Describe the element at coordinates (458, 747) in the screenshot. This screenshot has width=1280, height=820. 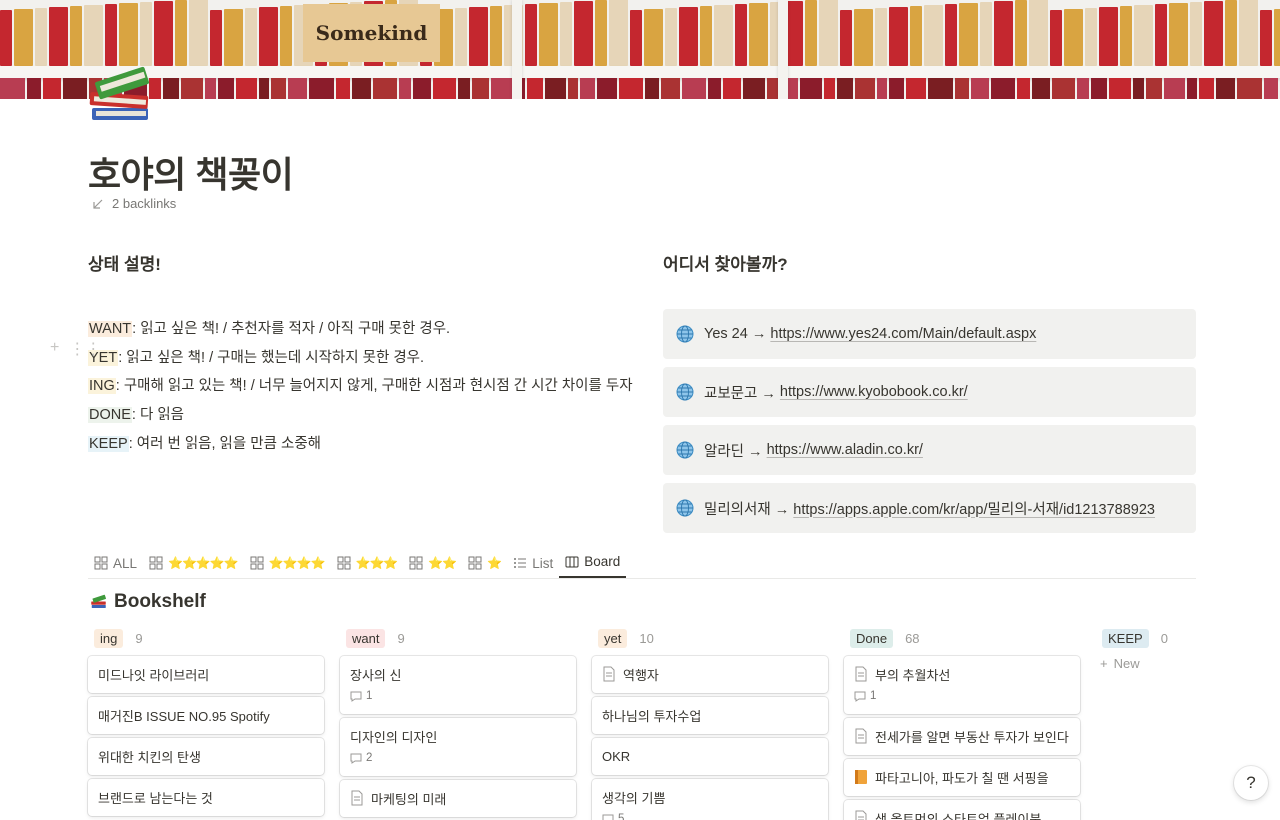
I see `board-card: 디자인의 디자인 2` at that location.